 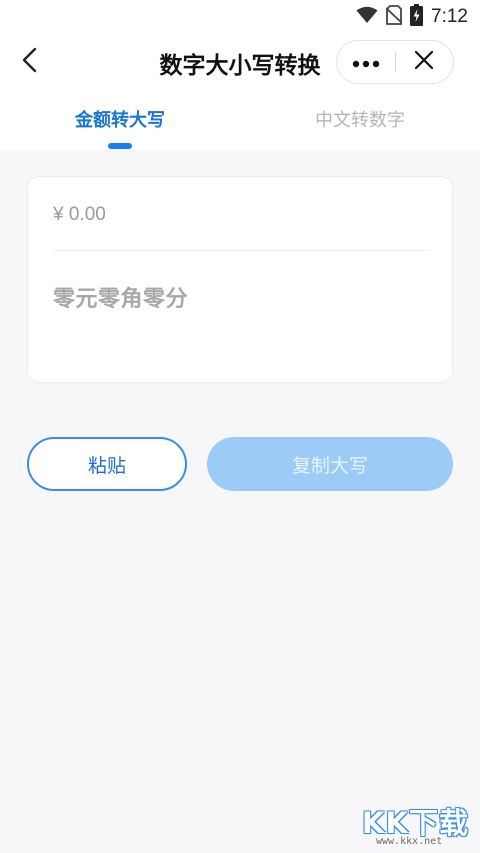 I want to click on close-icon, so click(x=424, y=62).